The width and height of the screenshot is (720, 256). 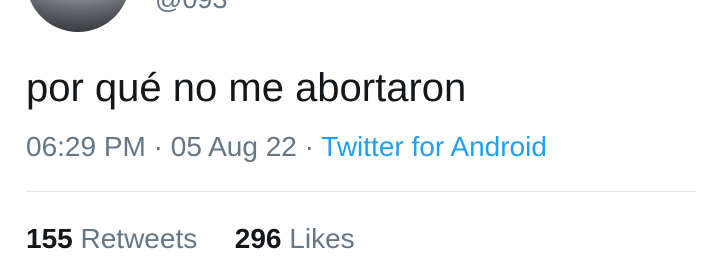 I want to click on avatar-shading, so click(x=78, y=16).